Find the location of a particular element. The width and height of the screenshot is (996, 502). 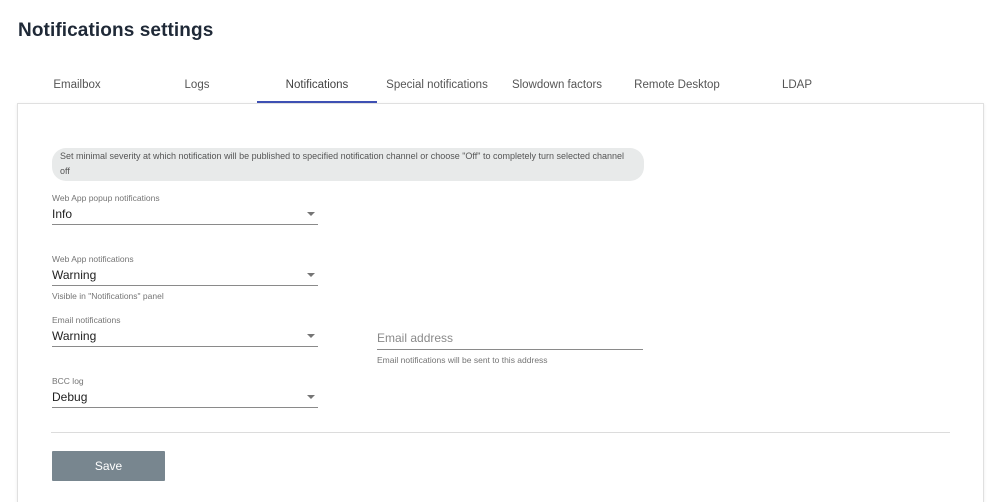

email-notifications-select: Warning is located at coordinates (185, 336).